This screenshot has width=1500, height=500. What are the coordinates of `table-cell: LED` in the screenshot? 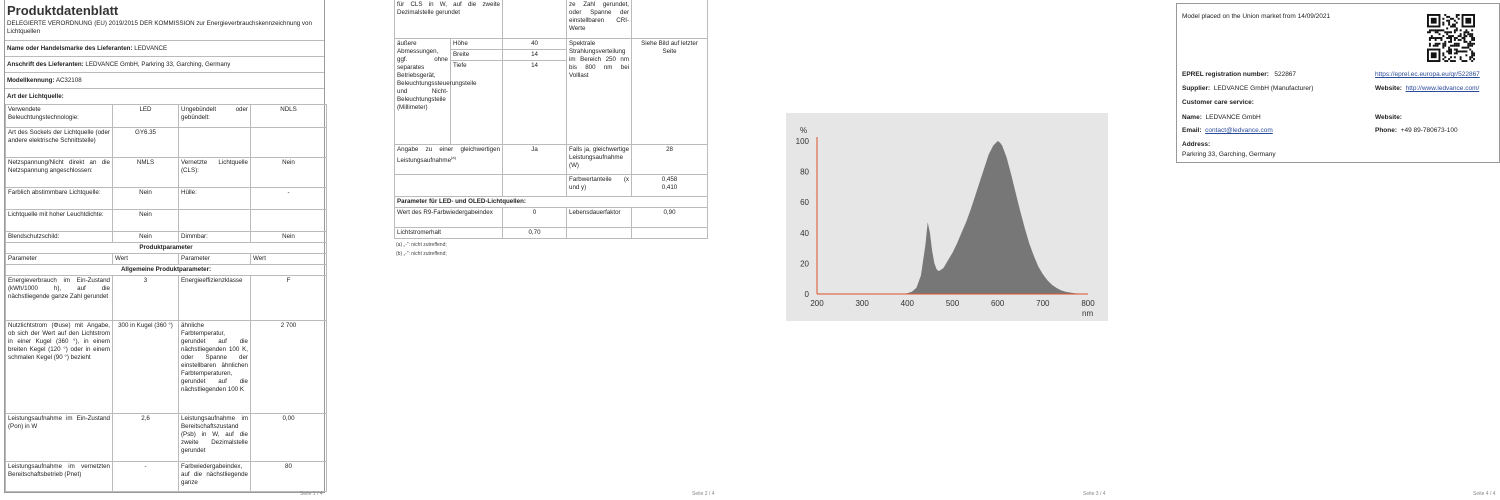 It's located at (145, 116).